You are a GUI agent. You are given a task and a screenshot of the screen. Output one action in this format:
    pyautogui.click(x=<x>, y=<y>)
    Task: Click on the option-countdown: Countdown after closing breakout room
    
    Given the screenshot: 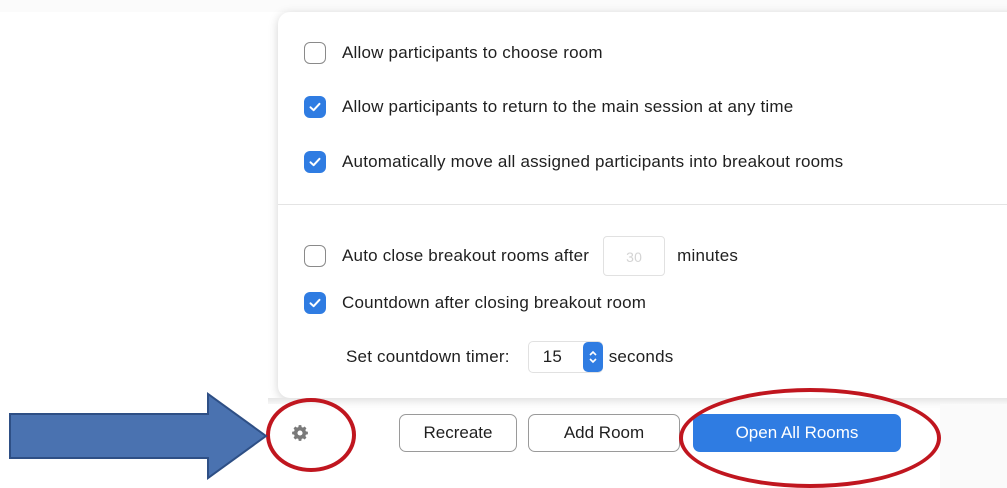 What is the action you would take?
    pyautogui.click(x=475, y=303)
    